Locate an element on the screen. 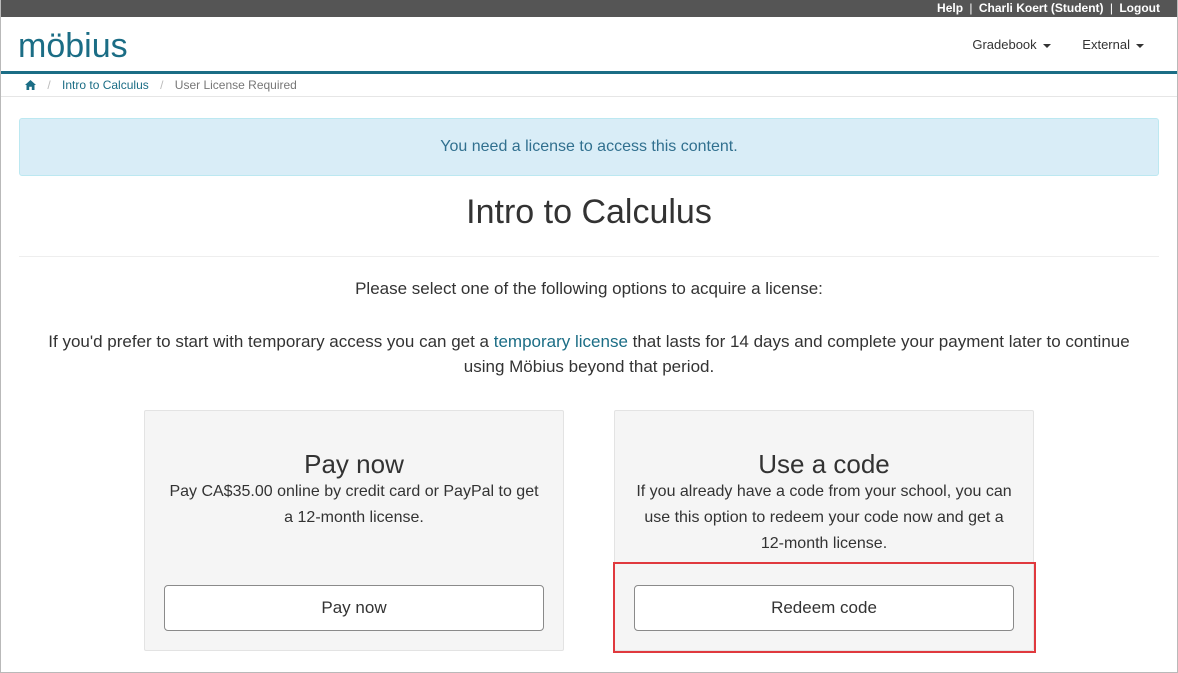 The height and width of the screenshot is (673, 1178). external-label: External is located at coordinates (1106, 44).